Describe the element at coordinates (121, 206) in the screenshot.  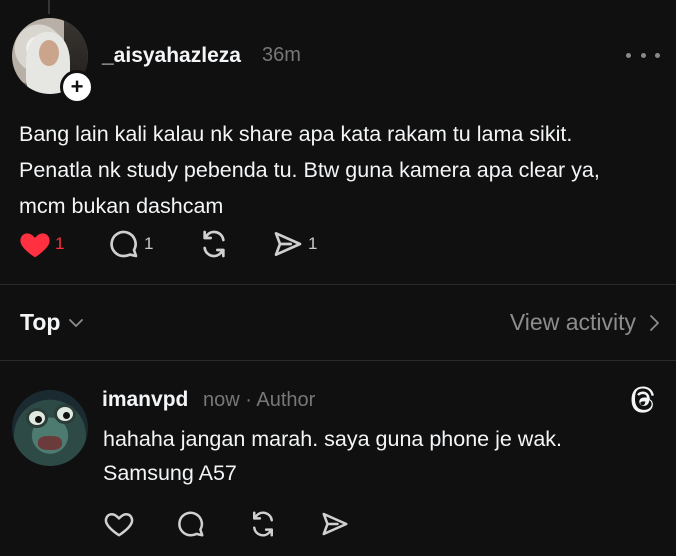
I see `post-text-line: mcm bukan dashcam` at that location.